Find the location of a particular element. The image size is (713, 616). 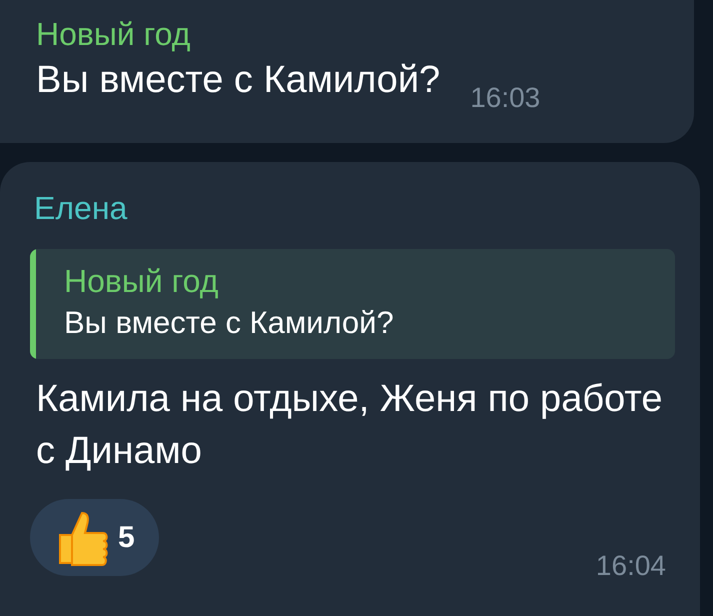

sender-name: Новый год is located at coordinates (113, 34).